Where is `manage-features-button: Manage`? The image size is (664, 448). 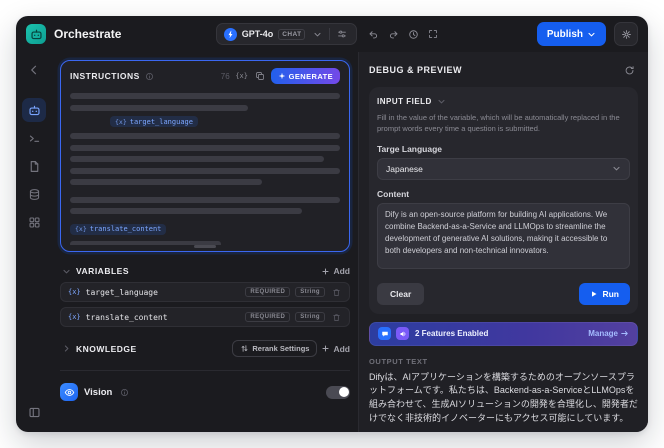
manage-features-button: Manage is located at coordinates (608, 333).